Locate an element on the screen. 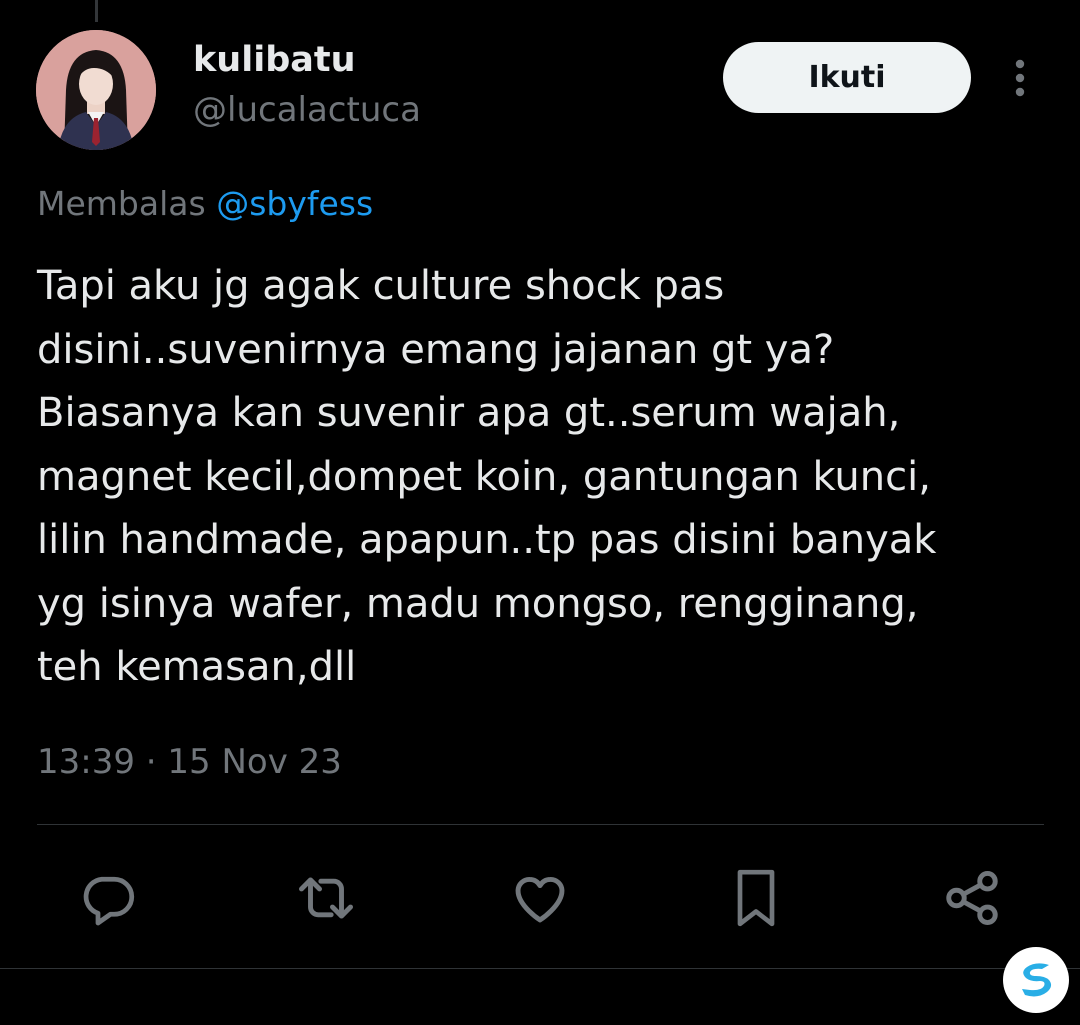 The height and width of the screenshot is (1025, 1080). thread-connector-line is located at coordinates (96, 11).